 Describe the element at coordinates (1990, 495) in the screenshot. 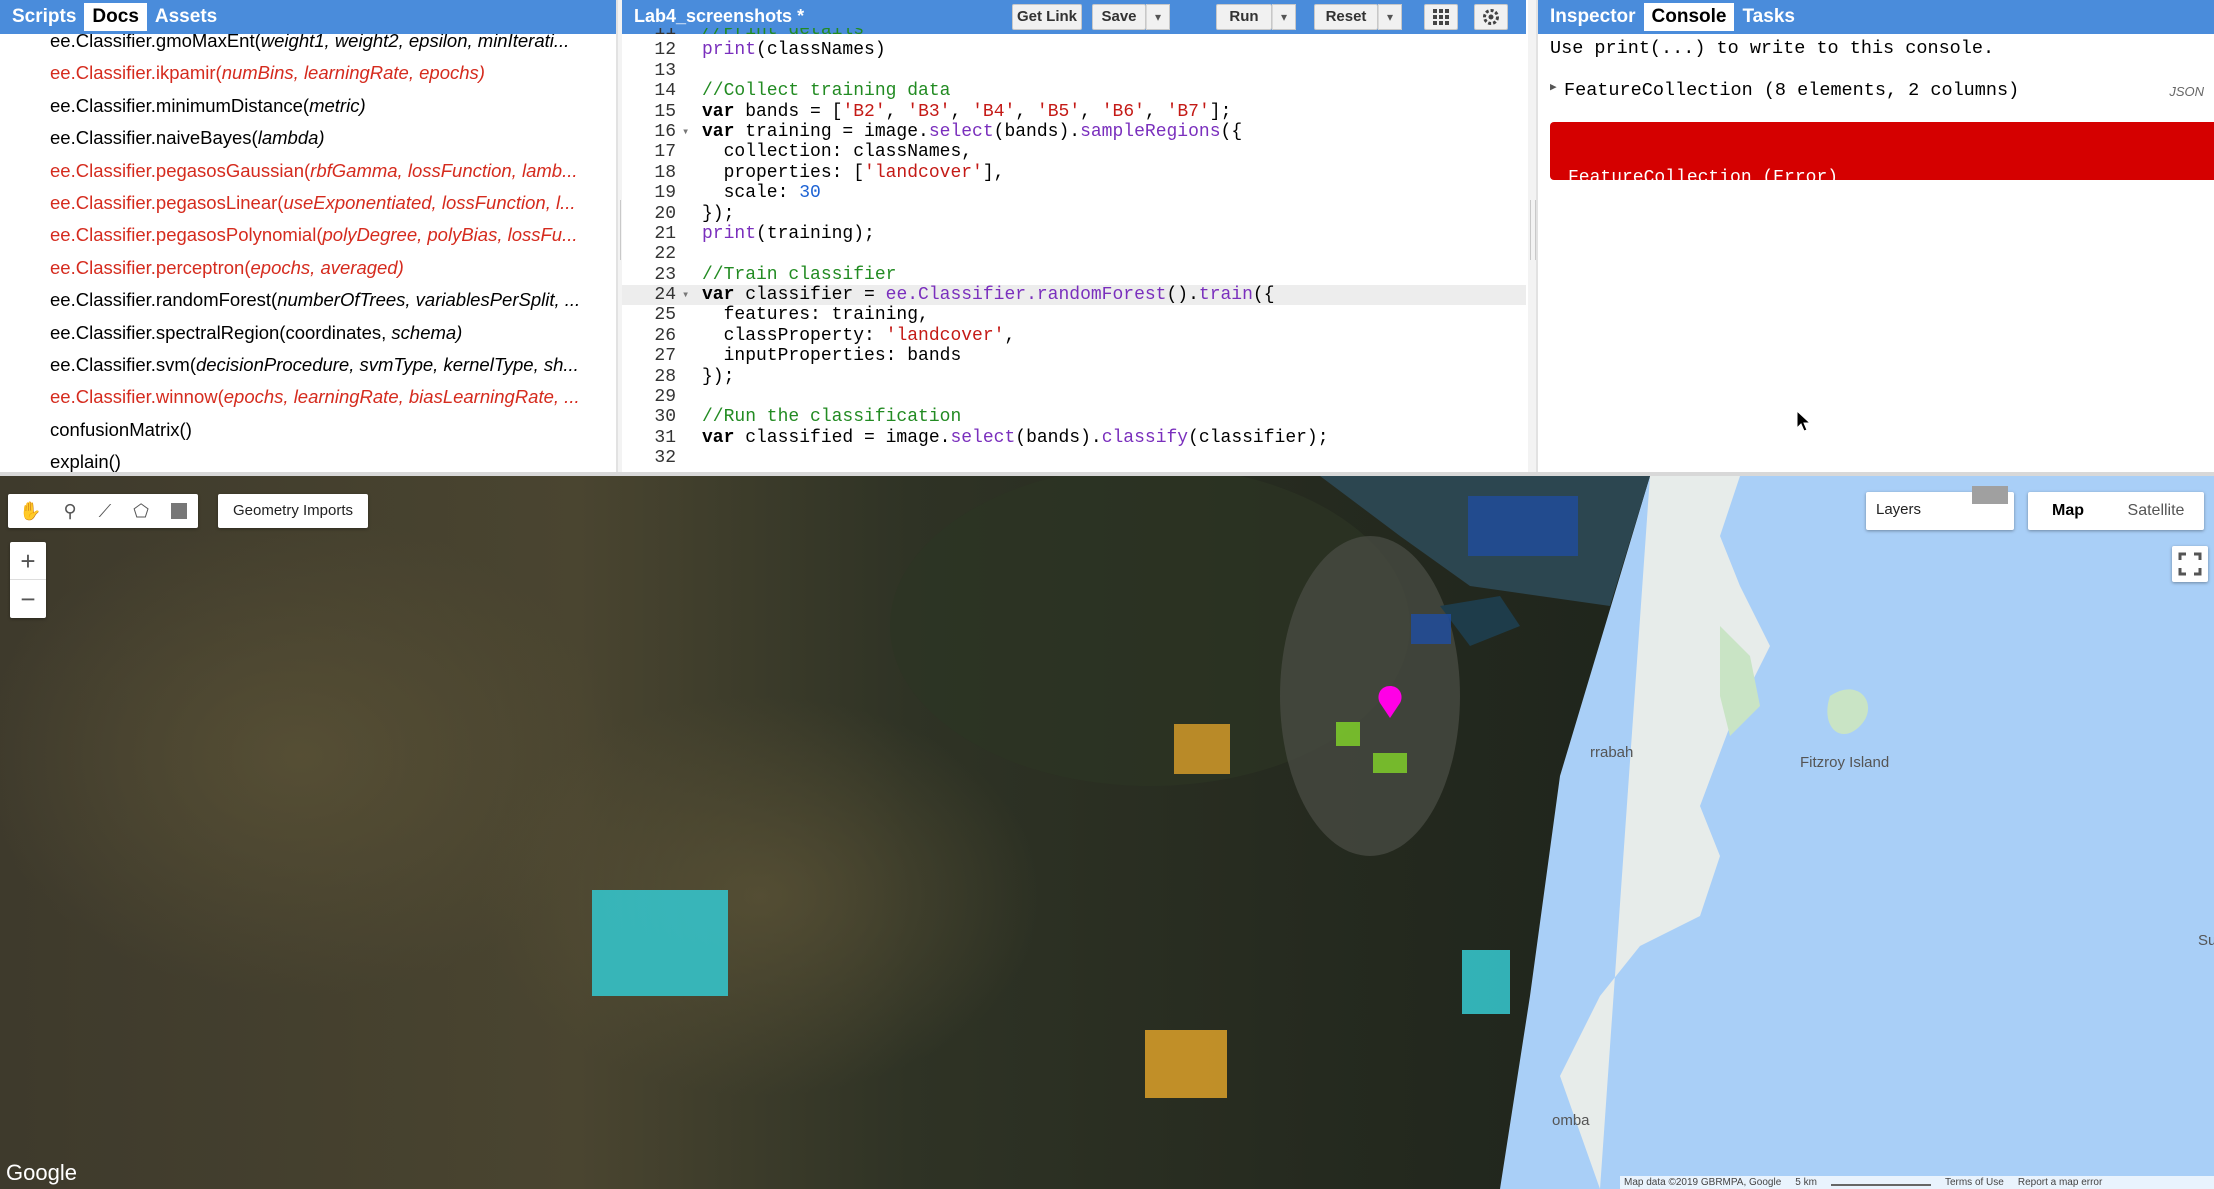

I see `layer-opacity-slider` at that location.